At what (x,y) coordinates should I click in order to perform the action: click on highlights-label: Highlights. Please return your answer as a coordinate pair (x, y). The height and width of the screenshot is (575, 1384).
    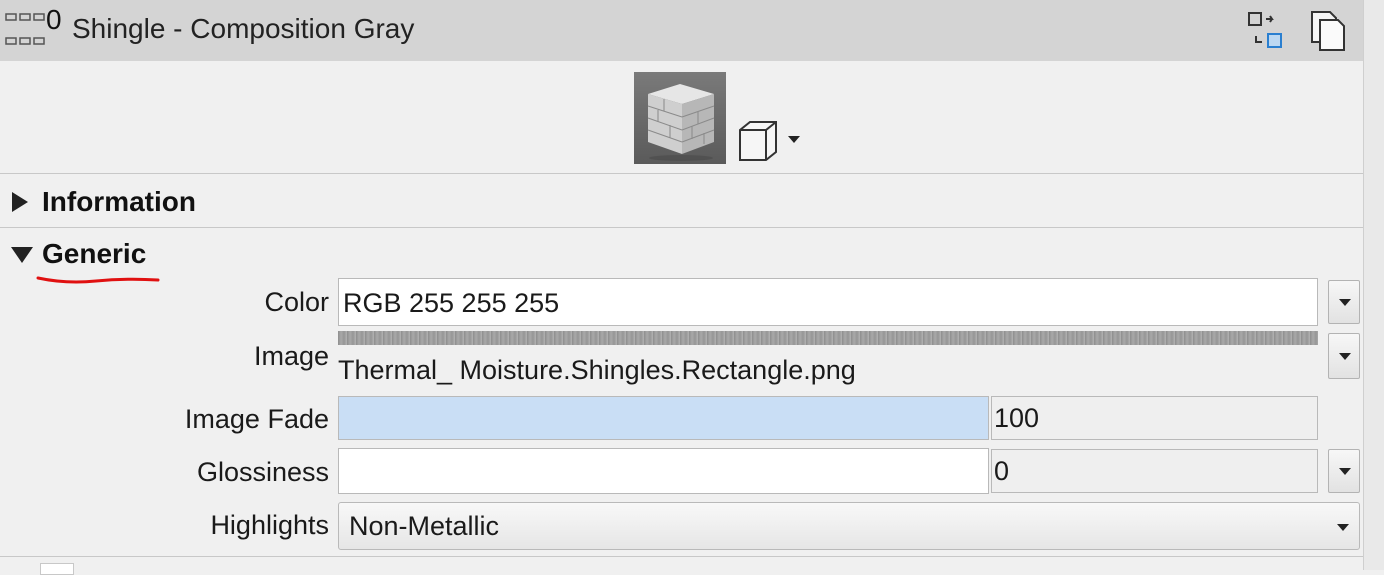
    Looking at the image, I should click on (269, 525).